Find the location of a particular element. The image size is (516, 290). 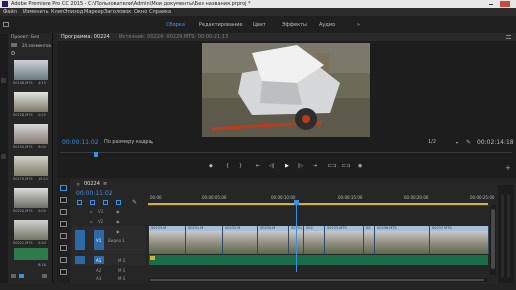

timeline-zoom-scrollbar is located at coordinates (318, 280).